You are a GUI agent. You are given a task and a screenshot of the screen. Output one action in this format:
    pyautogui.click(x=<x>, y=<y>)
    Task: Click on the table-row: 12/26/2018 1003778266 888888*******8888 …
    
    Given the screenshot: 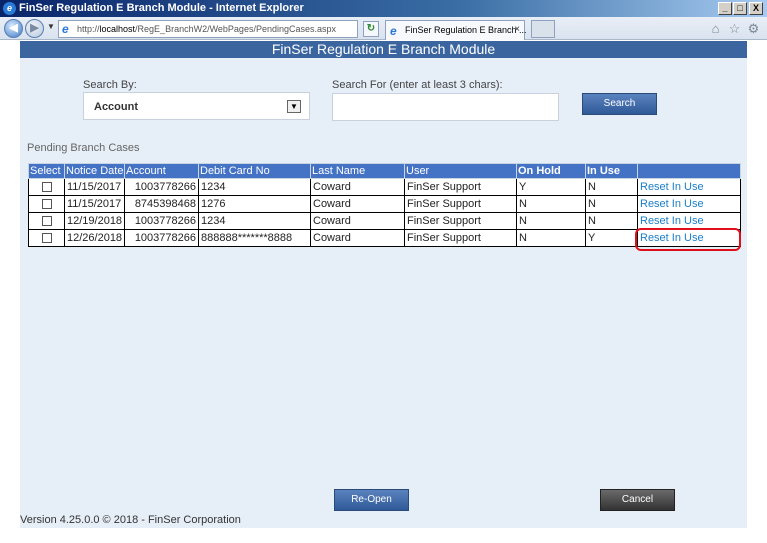 What is the action you would take?
    pyautogui.click(x=384, y=238)
    